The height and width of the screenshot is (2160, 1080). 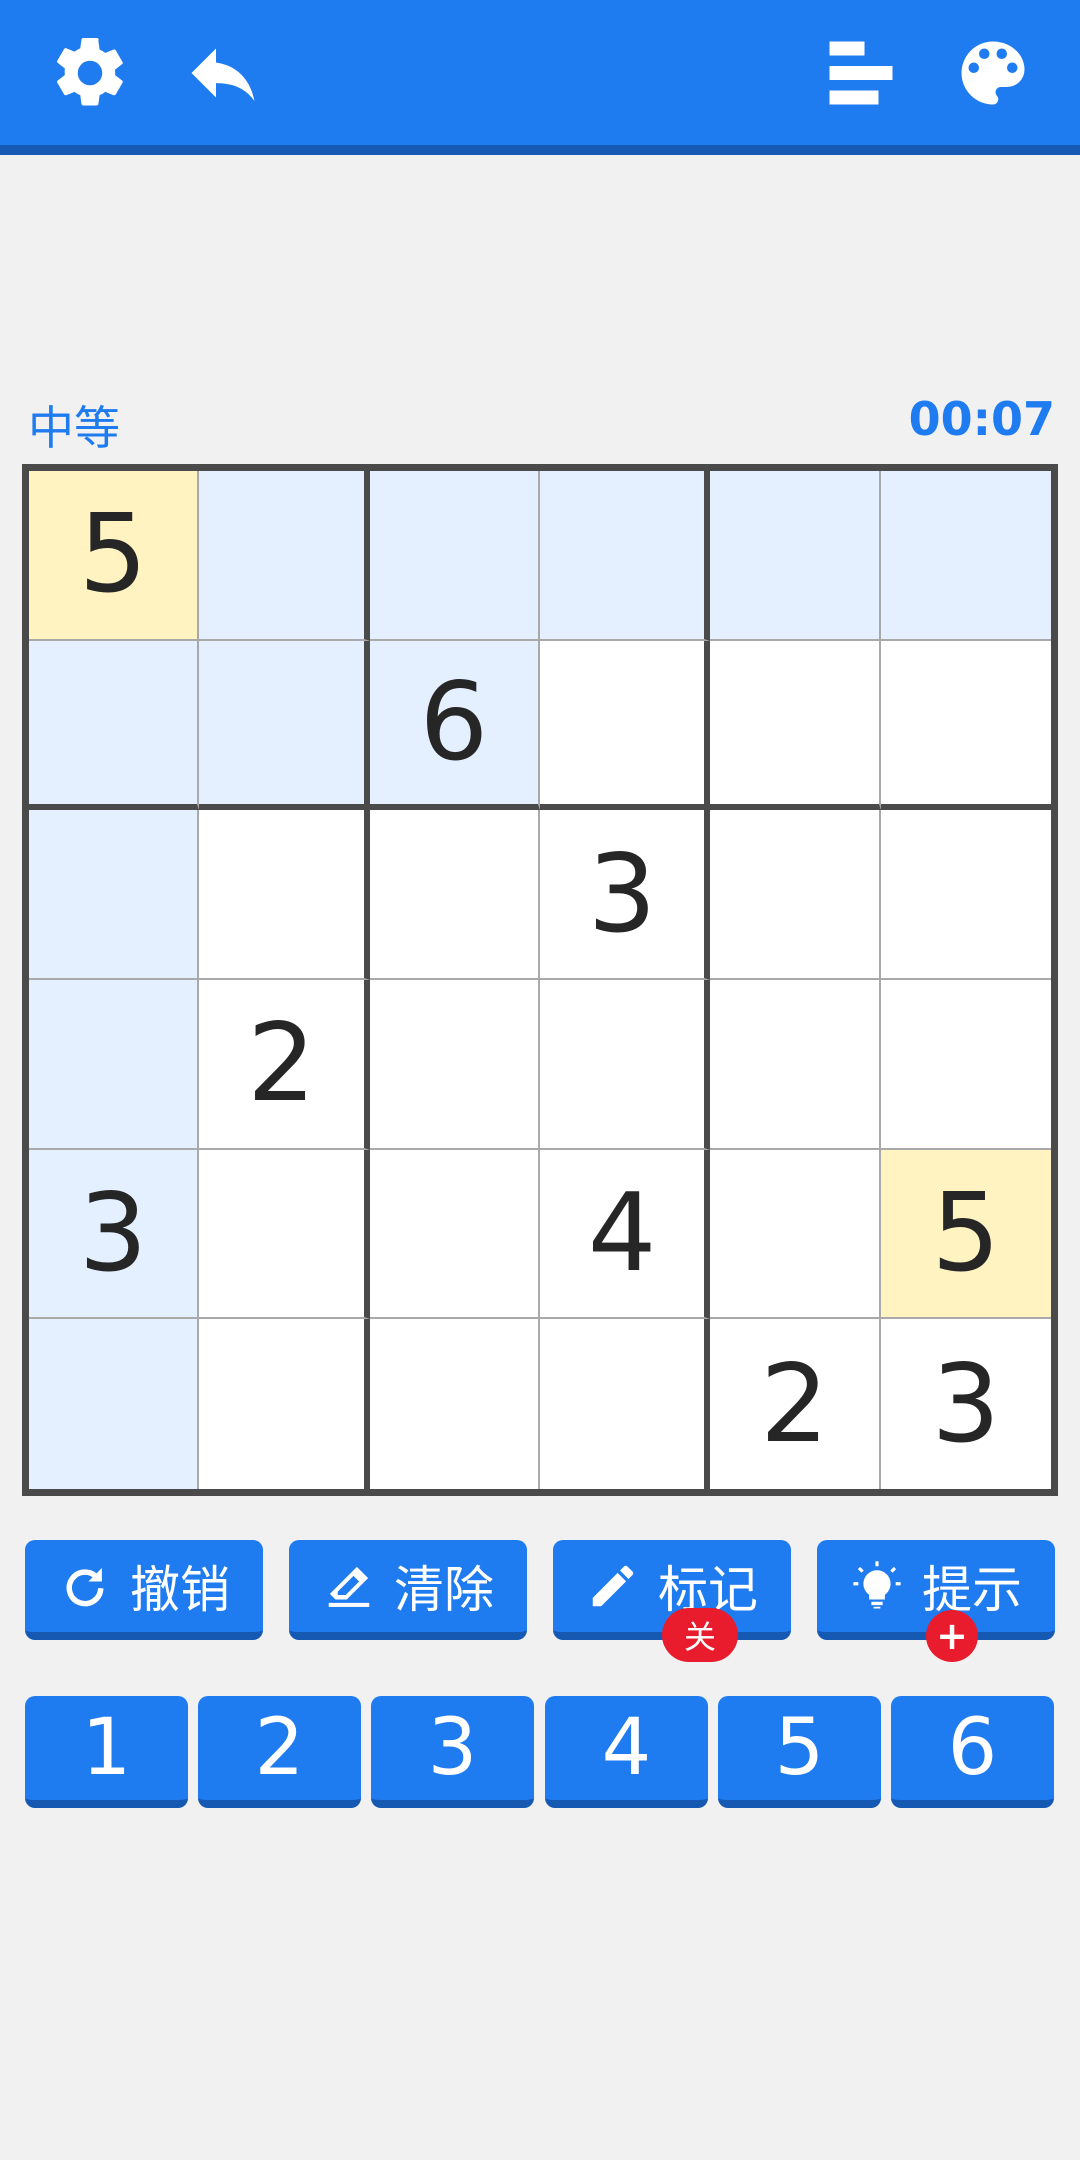 I want to click on numpad-4: 4, so click(x=626, y=1752).